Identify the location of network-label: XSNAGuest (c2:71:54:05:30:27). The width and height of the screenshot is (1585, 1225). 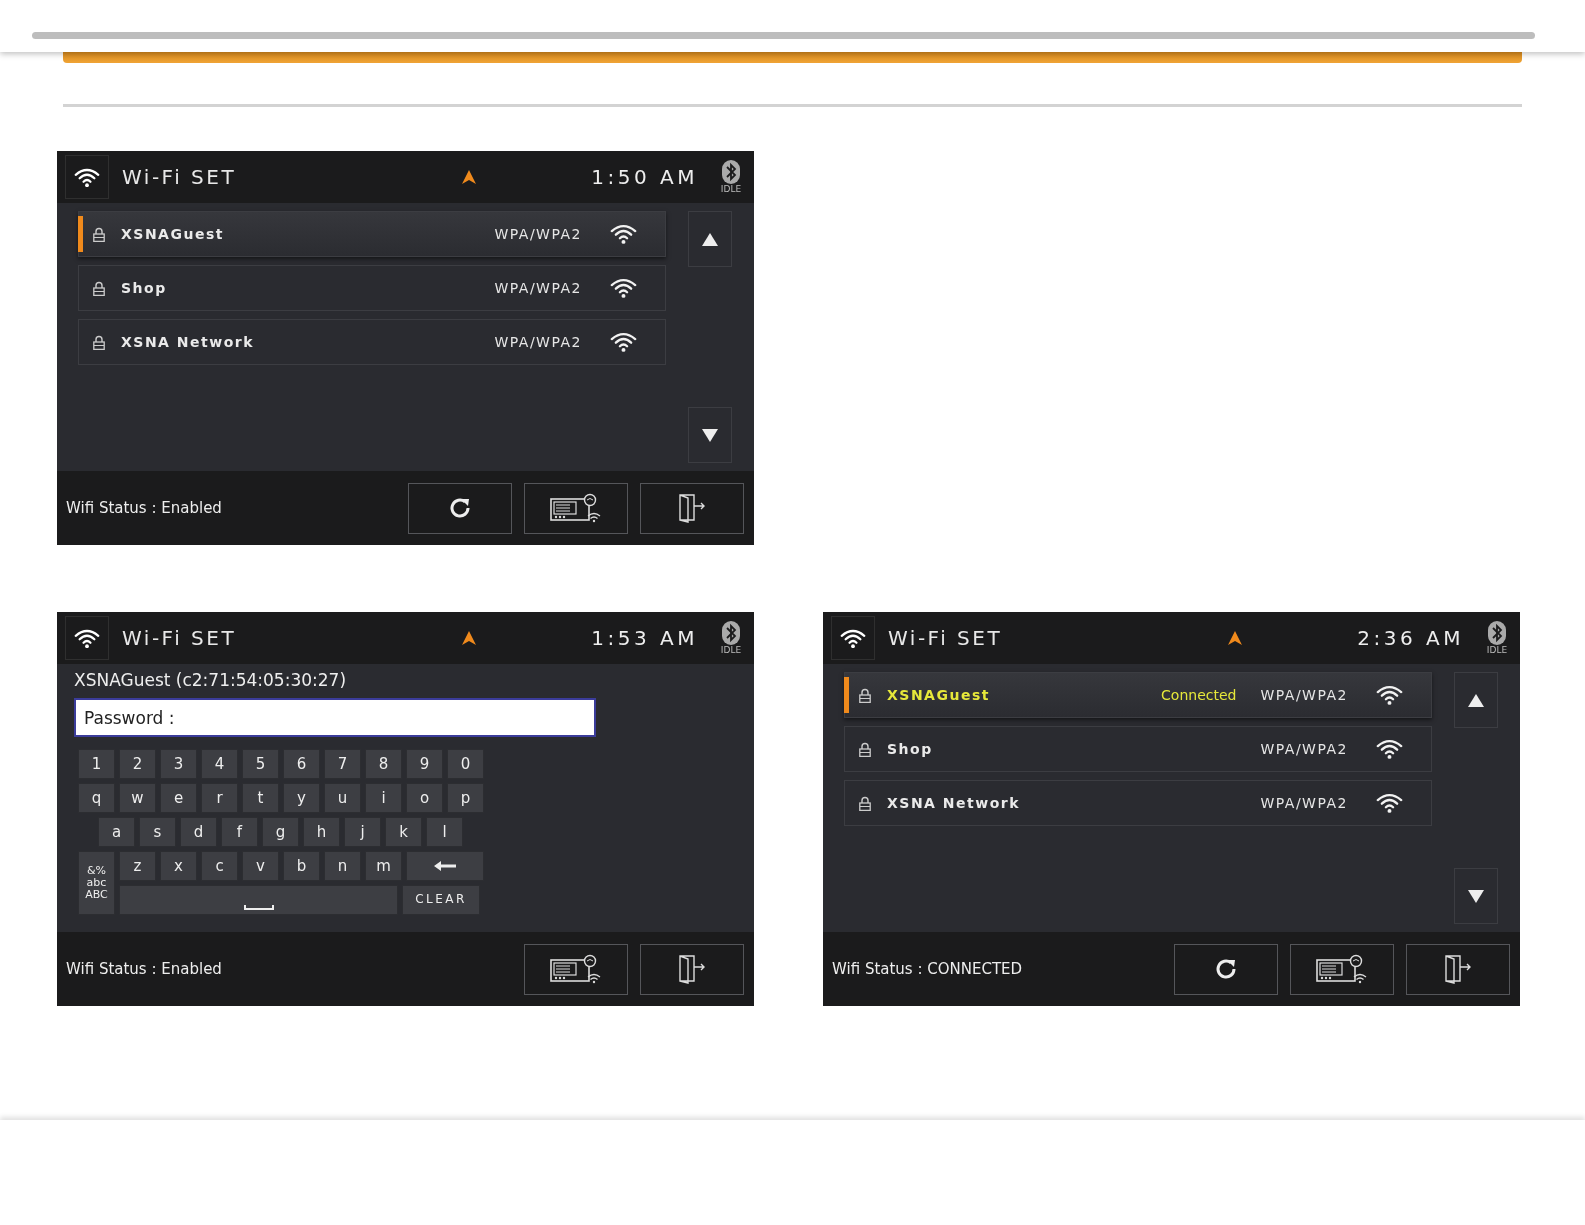
(211, 680).